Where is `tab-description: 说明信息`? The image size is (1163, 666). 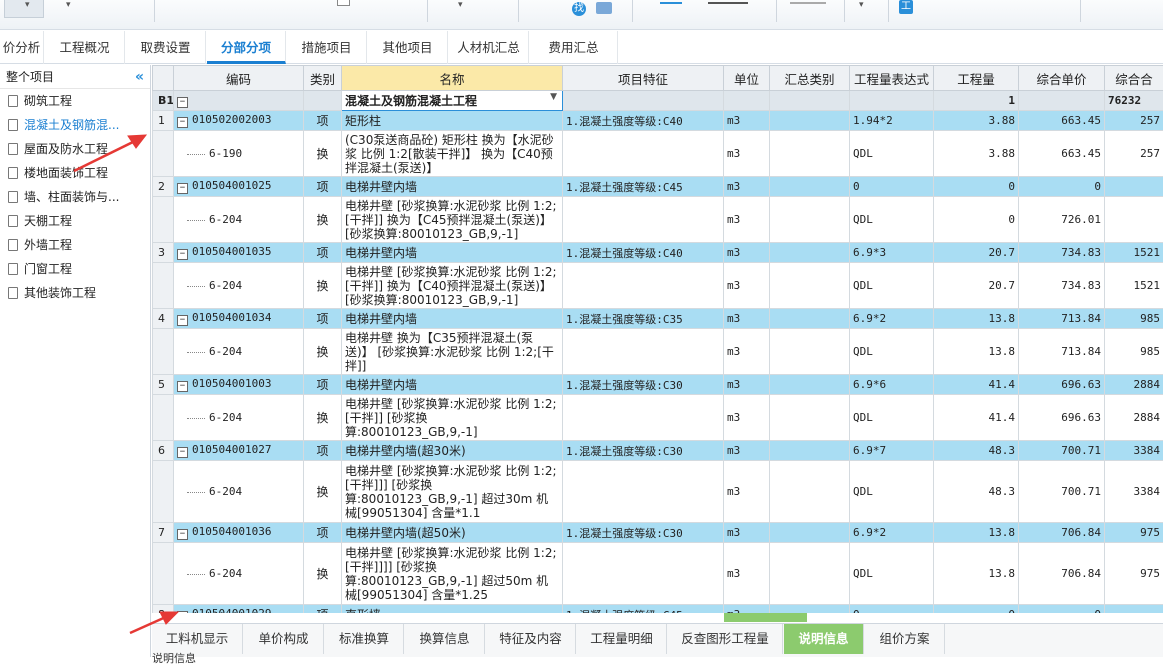 tab-description: 说明信息 is located at coordinates (824, 639).